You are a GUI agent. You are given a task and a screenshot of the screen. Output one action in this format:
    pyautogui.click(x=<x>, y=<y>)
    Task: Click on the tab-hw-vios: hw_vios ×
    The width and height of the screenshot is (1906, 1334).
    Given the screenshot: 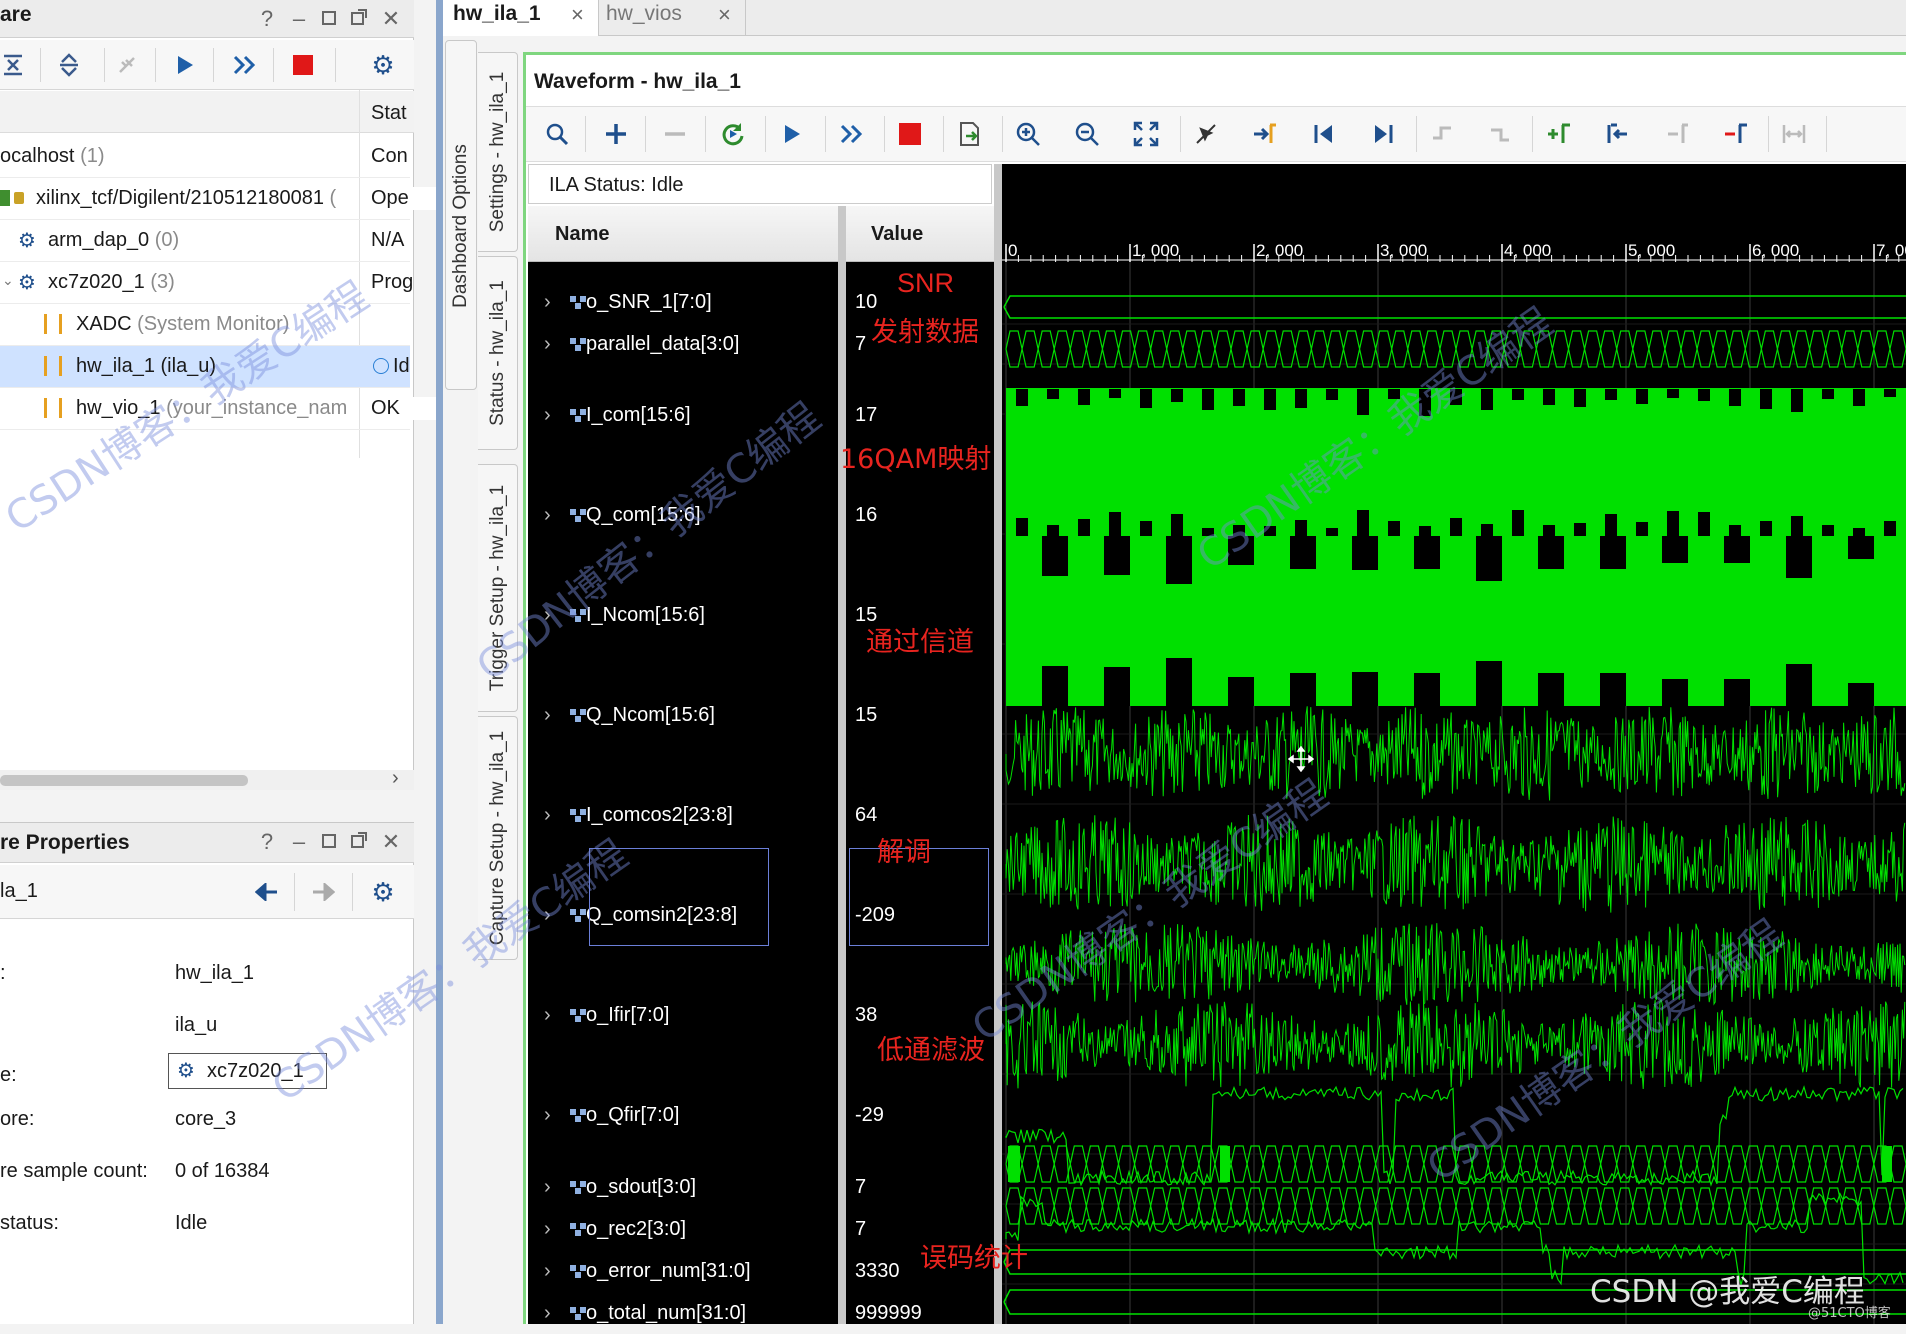 What is the action you would take?
    pyautogui.click(x=673, y=18)
    